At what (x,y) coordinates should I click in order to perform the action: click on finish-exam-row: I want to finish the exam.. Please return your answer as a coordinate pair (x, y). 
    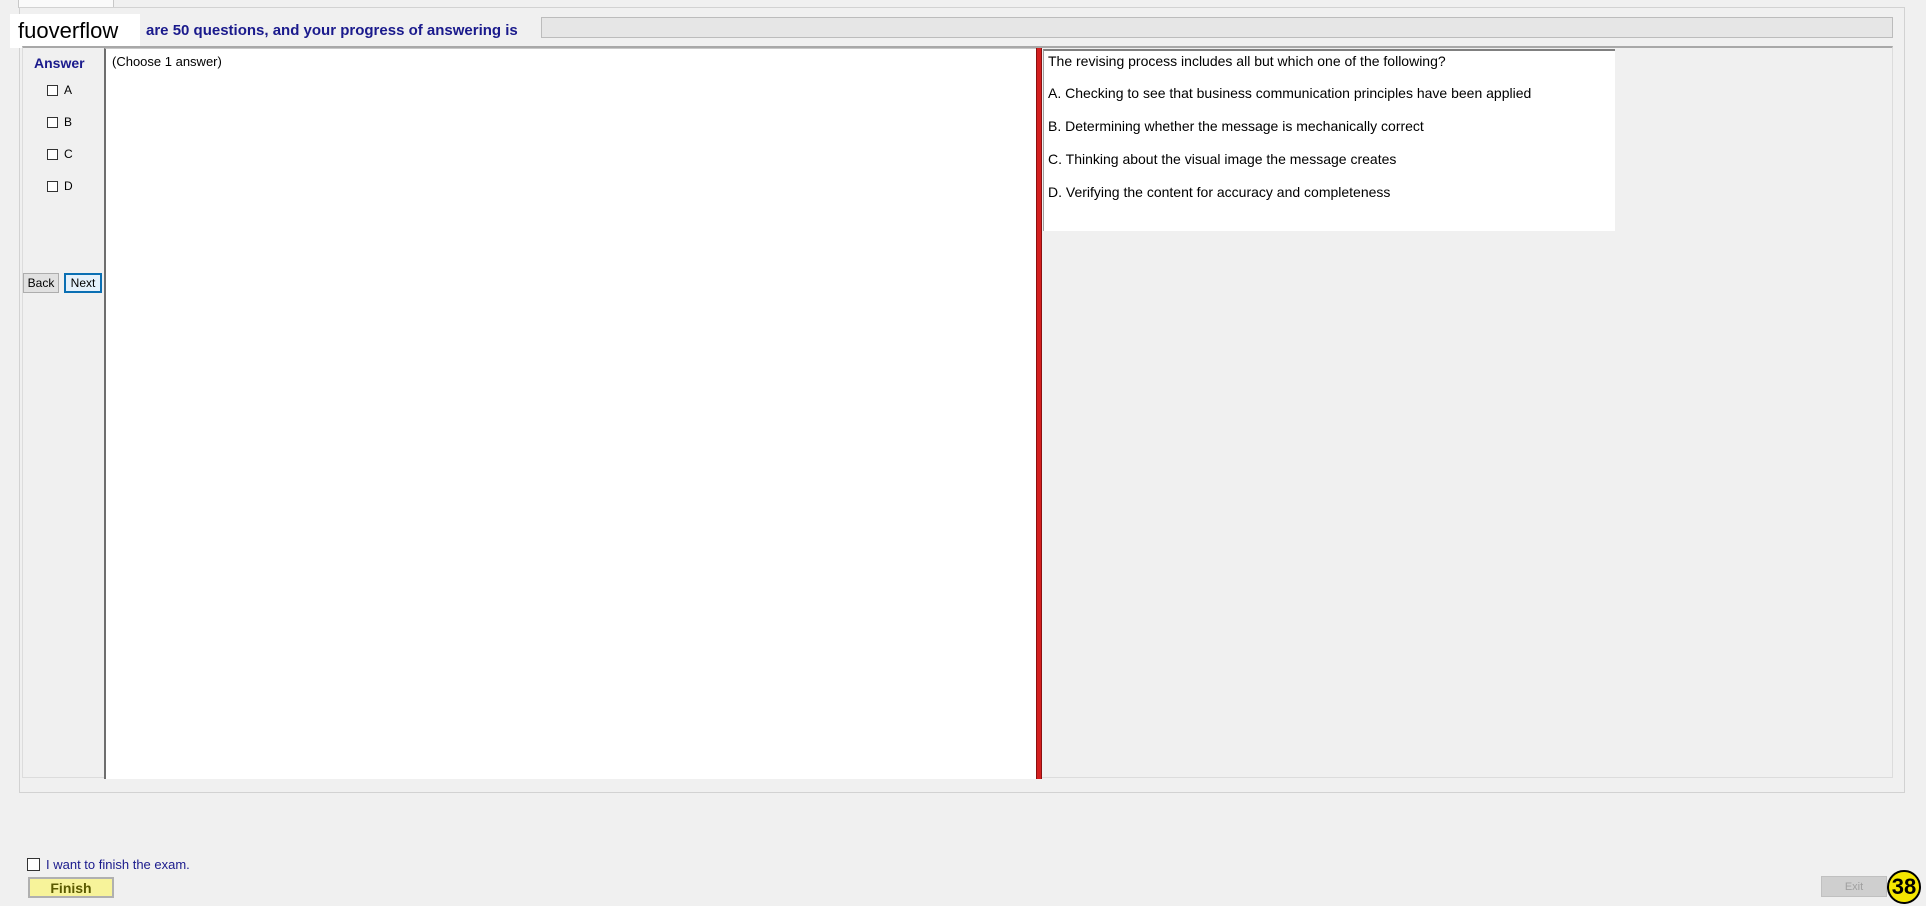
    Looking at the image, I should click on (108, 864).